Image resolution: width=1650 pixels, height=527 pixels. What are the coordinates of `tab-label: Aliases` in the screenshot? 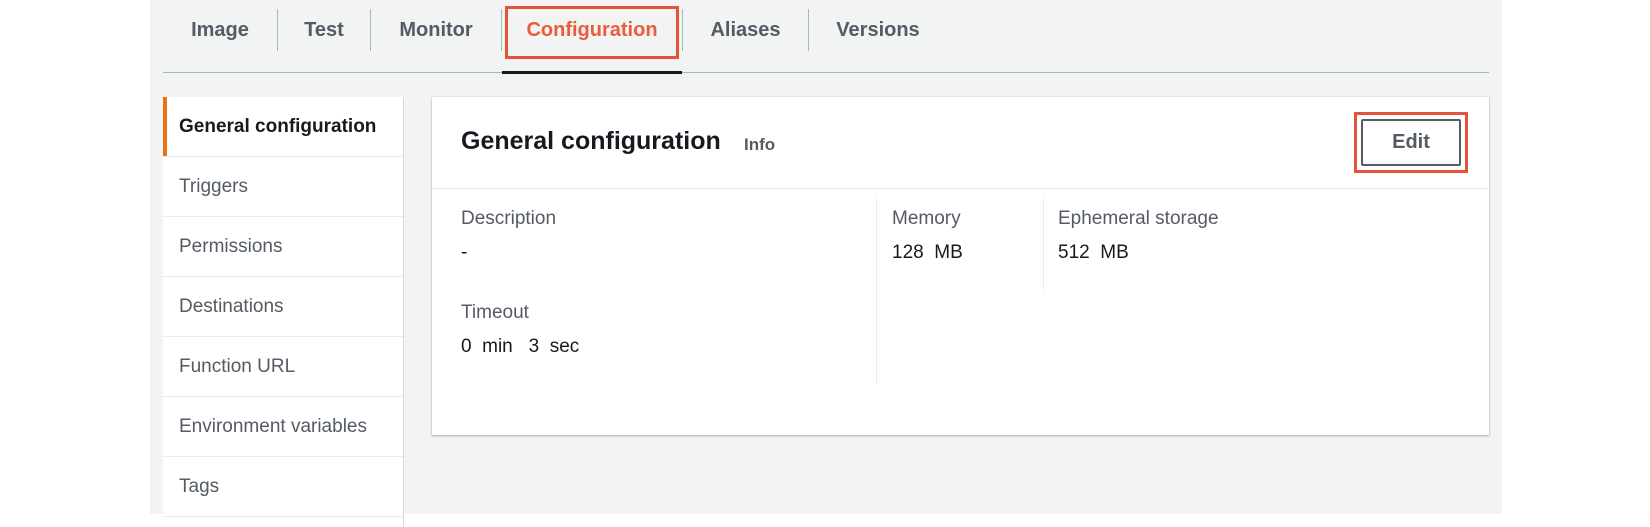 It's located at (745, 30).